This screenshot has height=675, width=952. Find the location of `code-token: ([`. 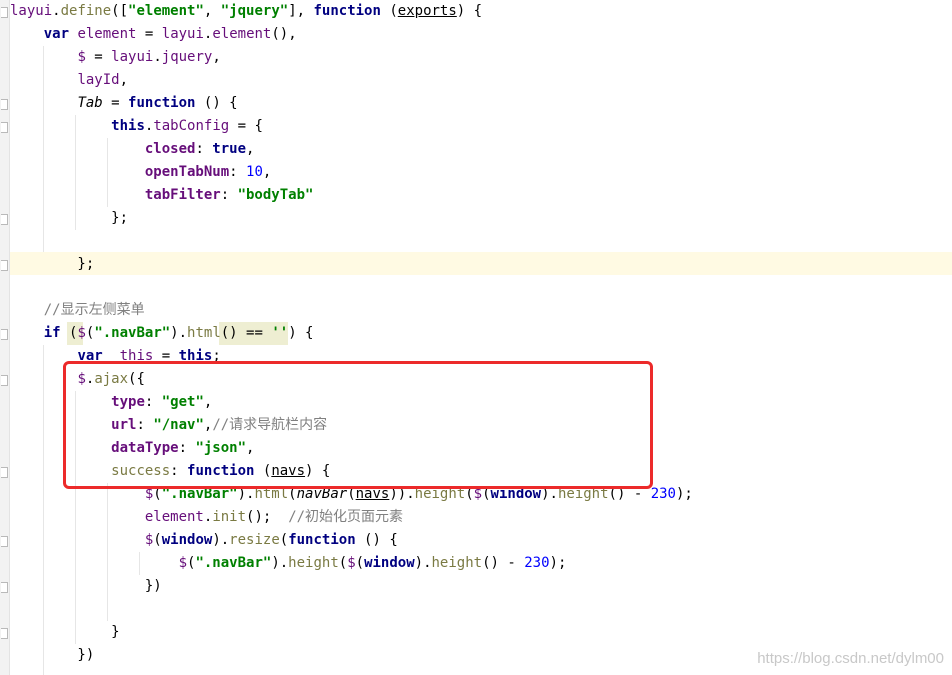

code-token: ([ is located at coordinates (120, 11).